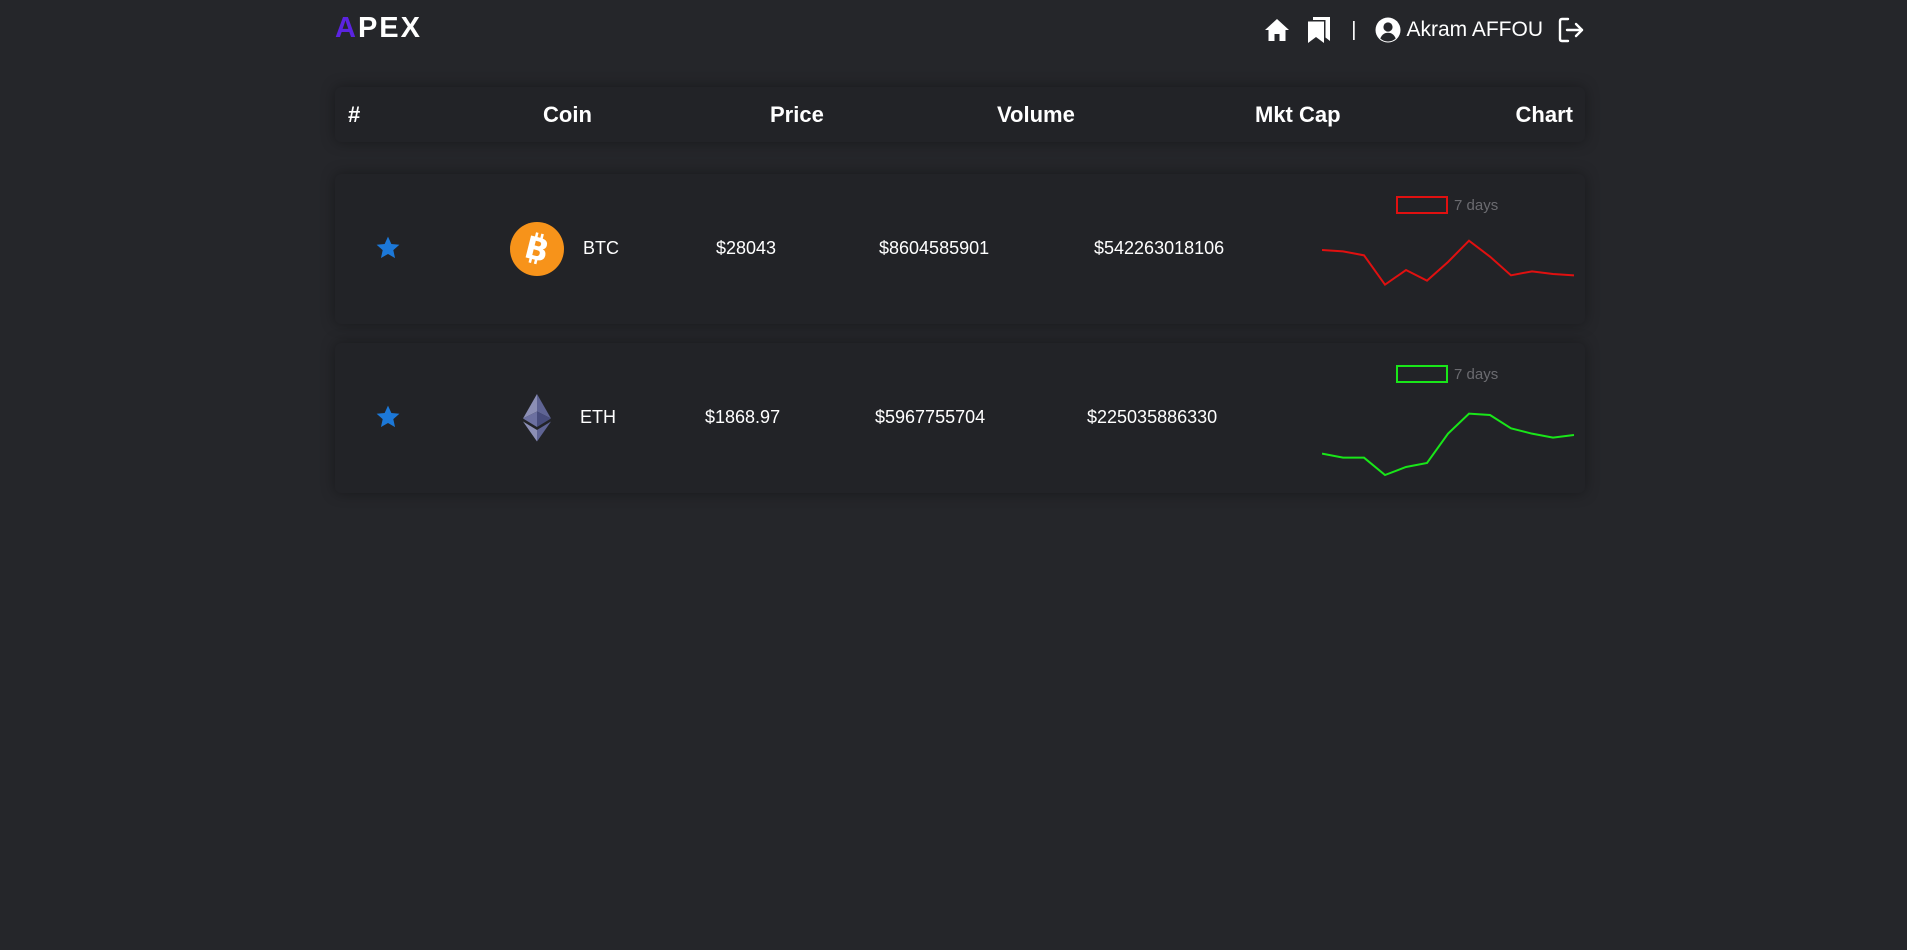  What do you see at coordinates (1036, 114) in the screenshot?
I see `column-header-volume: Volume` at bounding box center [1036, 114].